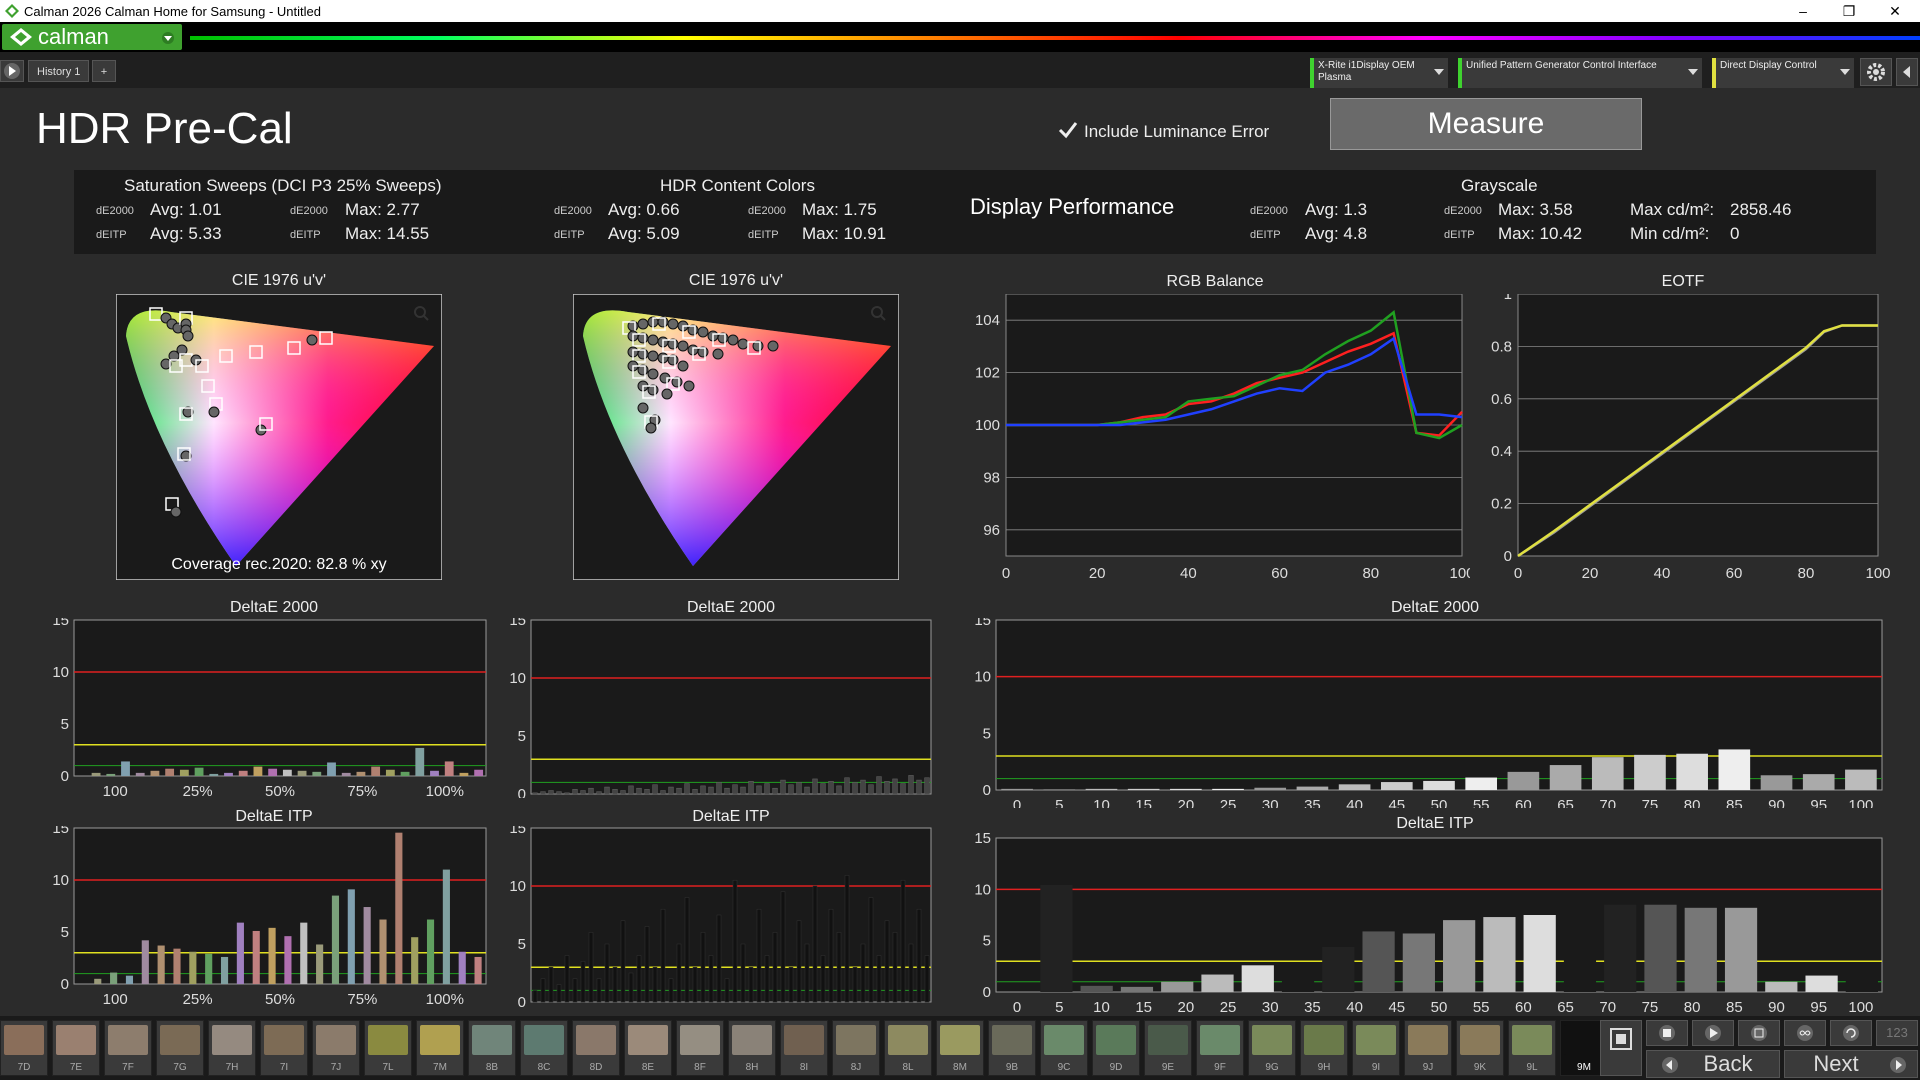  Describe the element at coordinates (1851, 1033) in the screenshot. I see `refresh-button` at that location.